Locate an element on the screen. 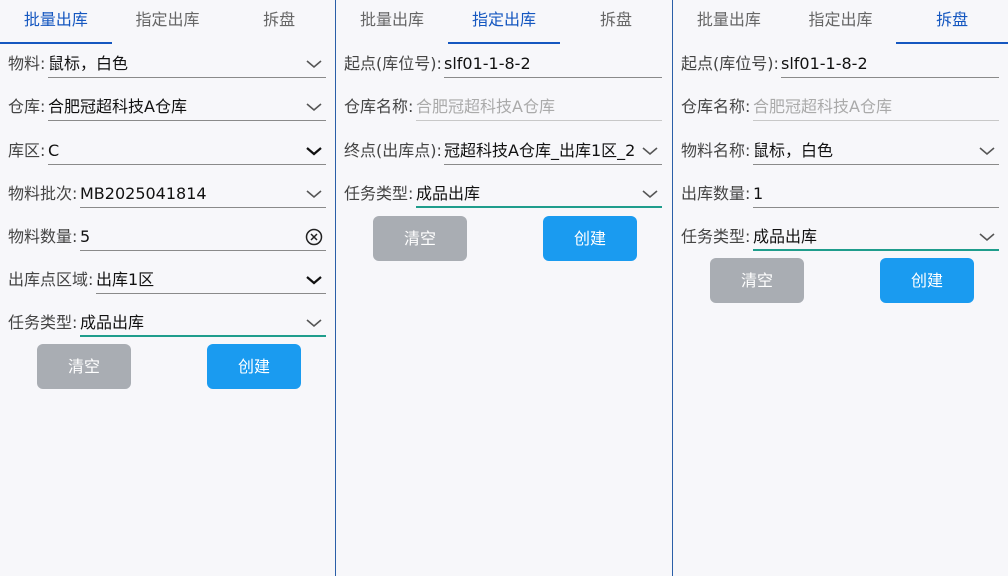 This screenshot has width=1008, height=576. mat-name-label: 物料名称: is located at coordinates (716, 150).